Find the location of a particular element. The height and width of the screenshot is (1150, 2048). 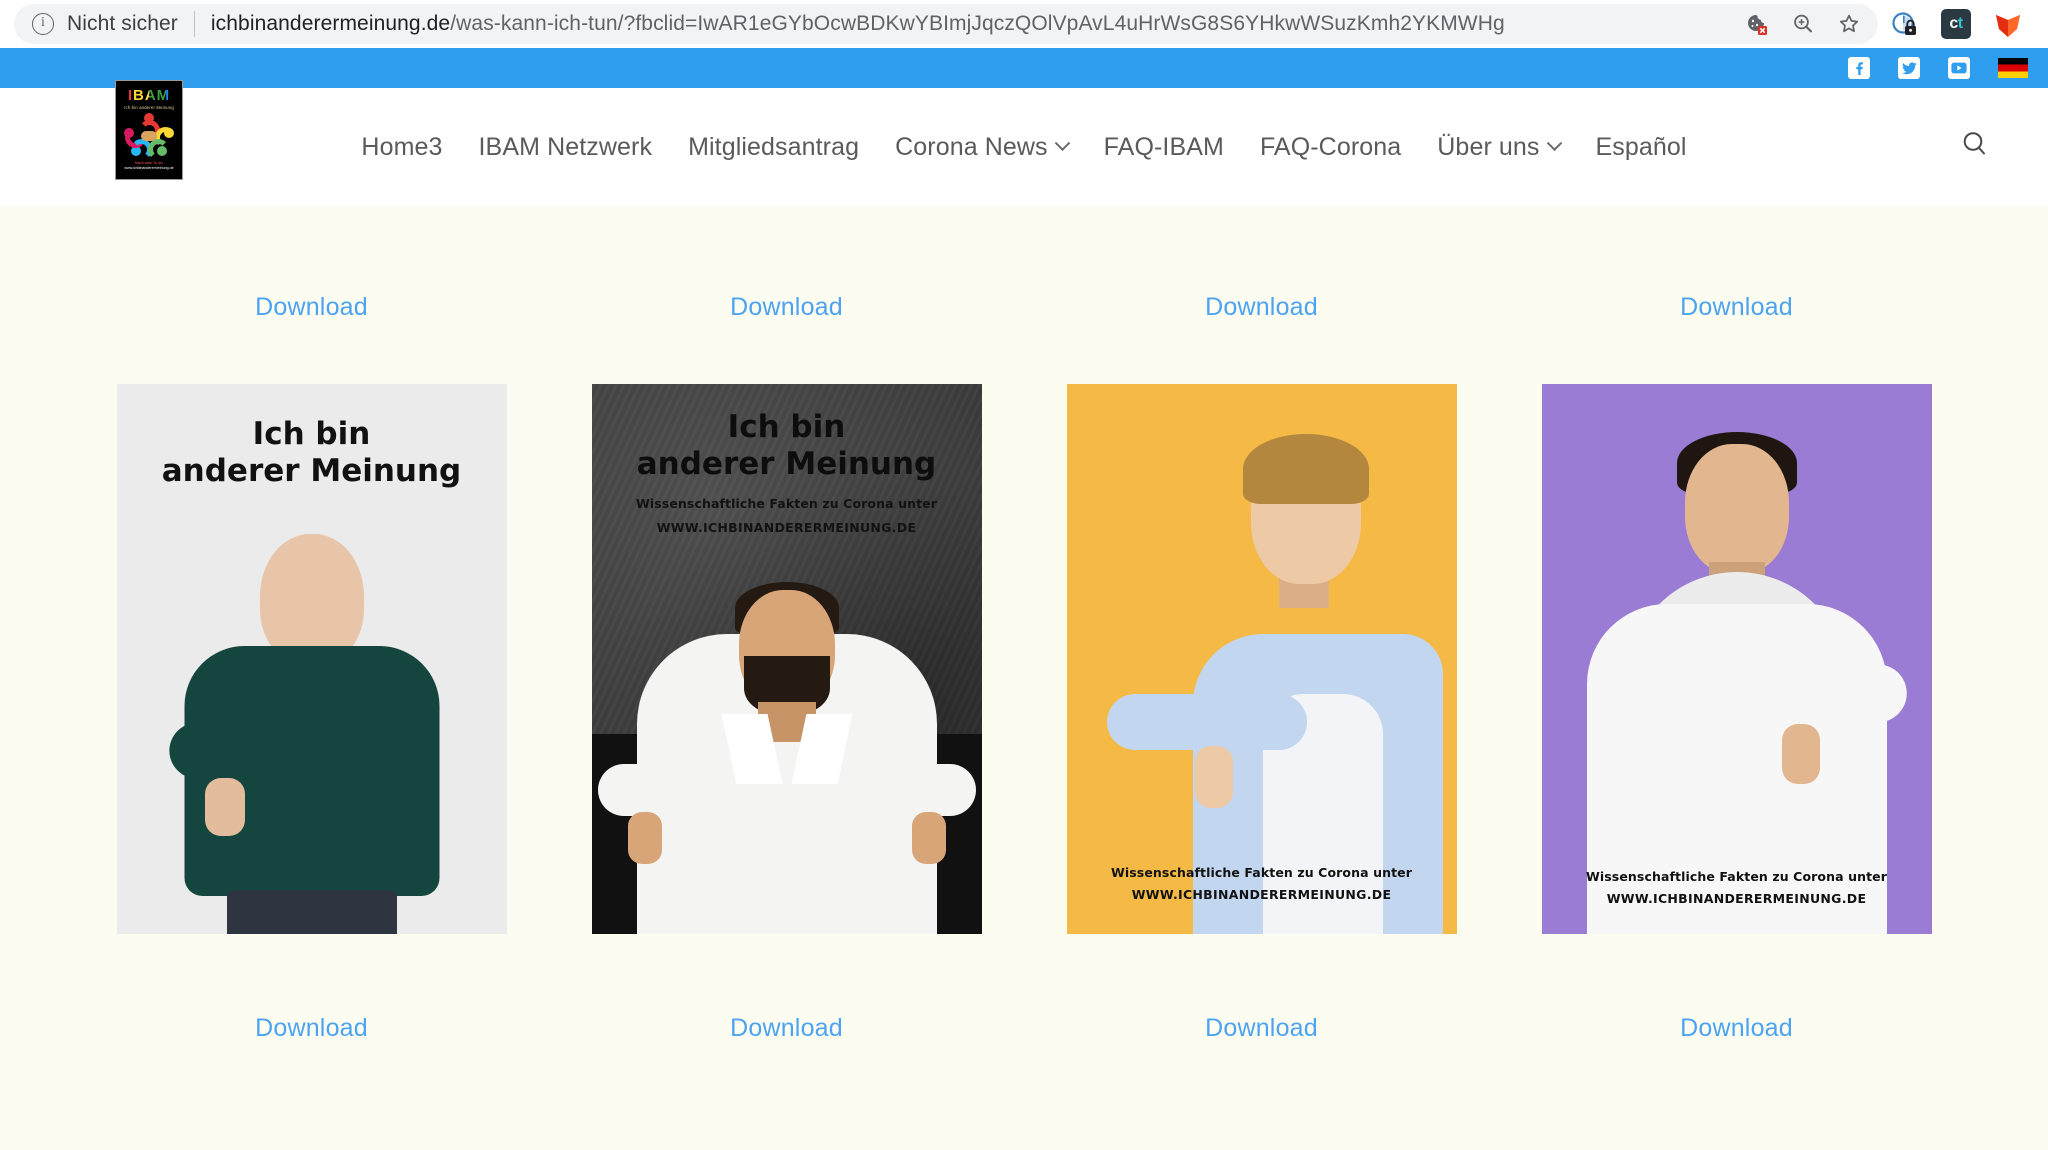

url-host: ichbinanderermeinung.de is located at coordinates (330, 23).